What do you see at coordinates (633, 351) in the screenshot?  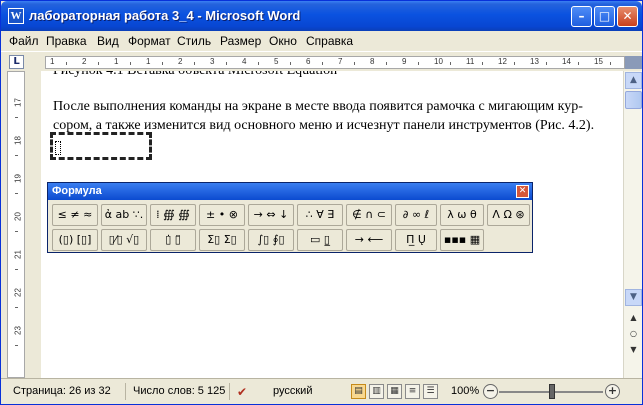 I see `next-page-button: ▼` at bounding box center [633, 351].